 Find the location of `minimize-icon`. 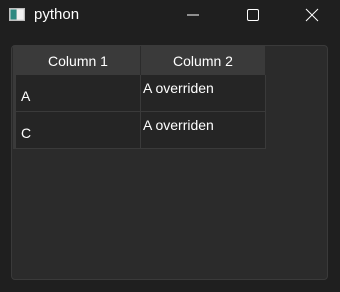

minimize-icon is located at coordinates (193, 15).